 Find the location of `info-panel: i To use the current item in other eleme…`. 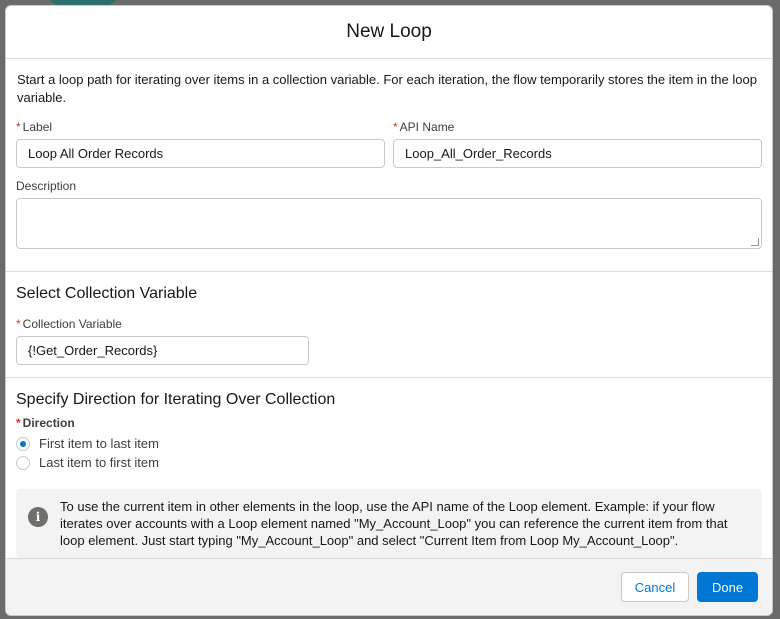

info-panel: i To use the current item in other eleme… is located at coordinates (389, 523).